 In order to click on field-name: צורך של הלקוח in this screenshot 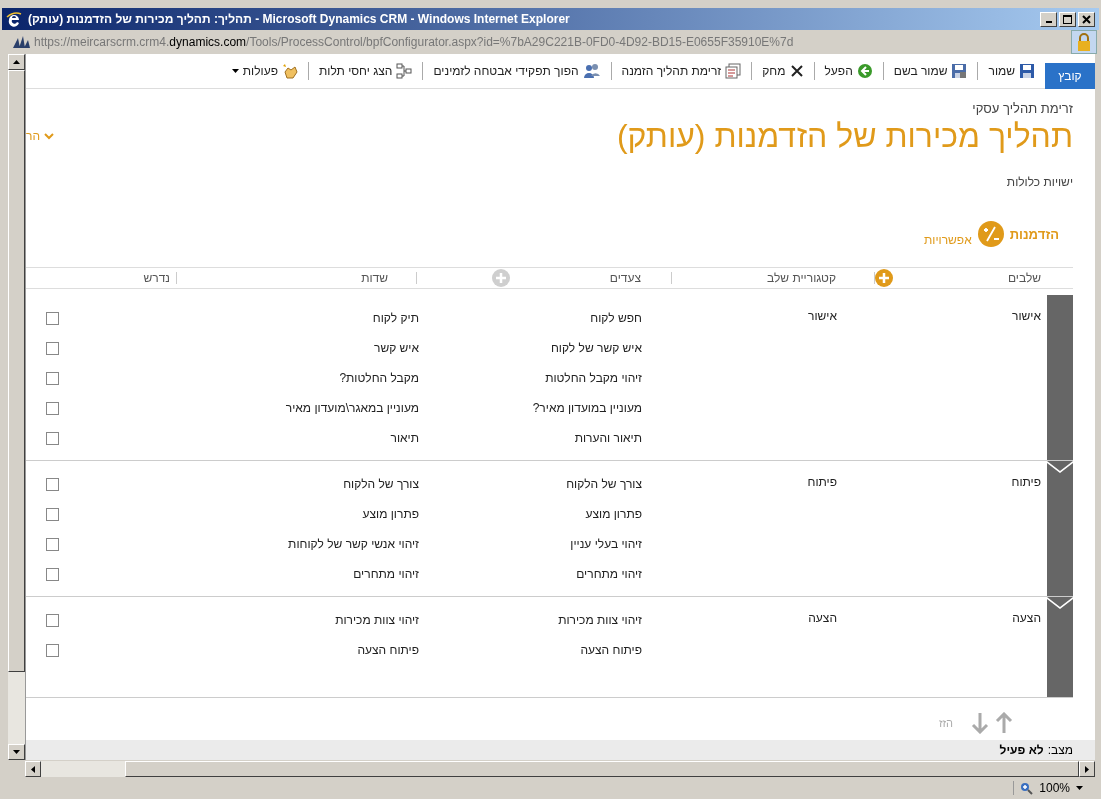, I will do `click(381, 484)`.